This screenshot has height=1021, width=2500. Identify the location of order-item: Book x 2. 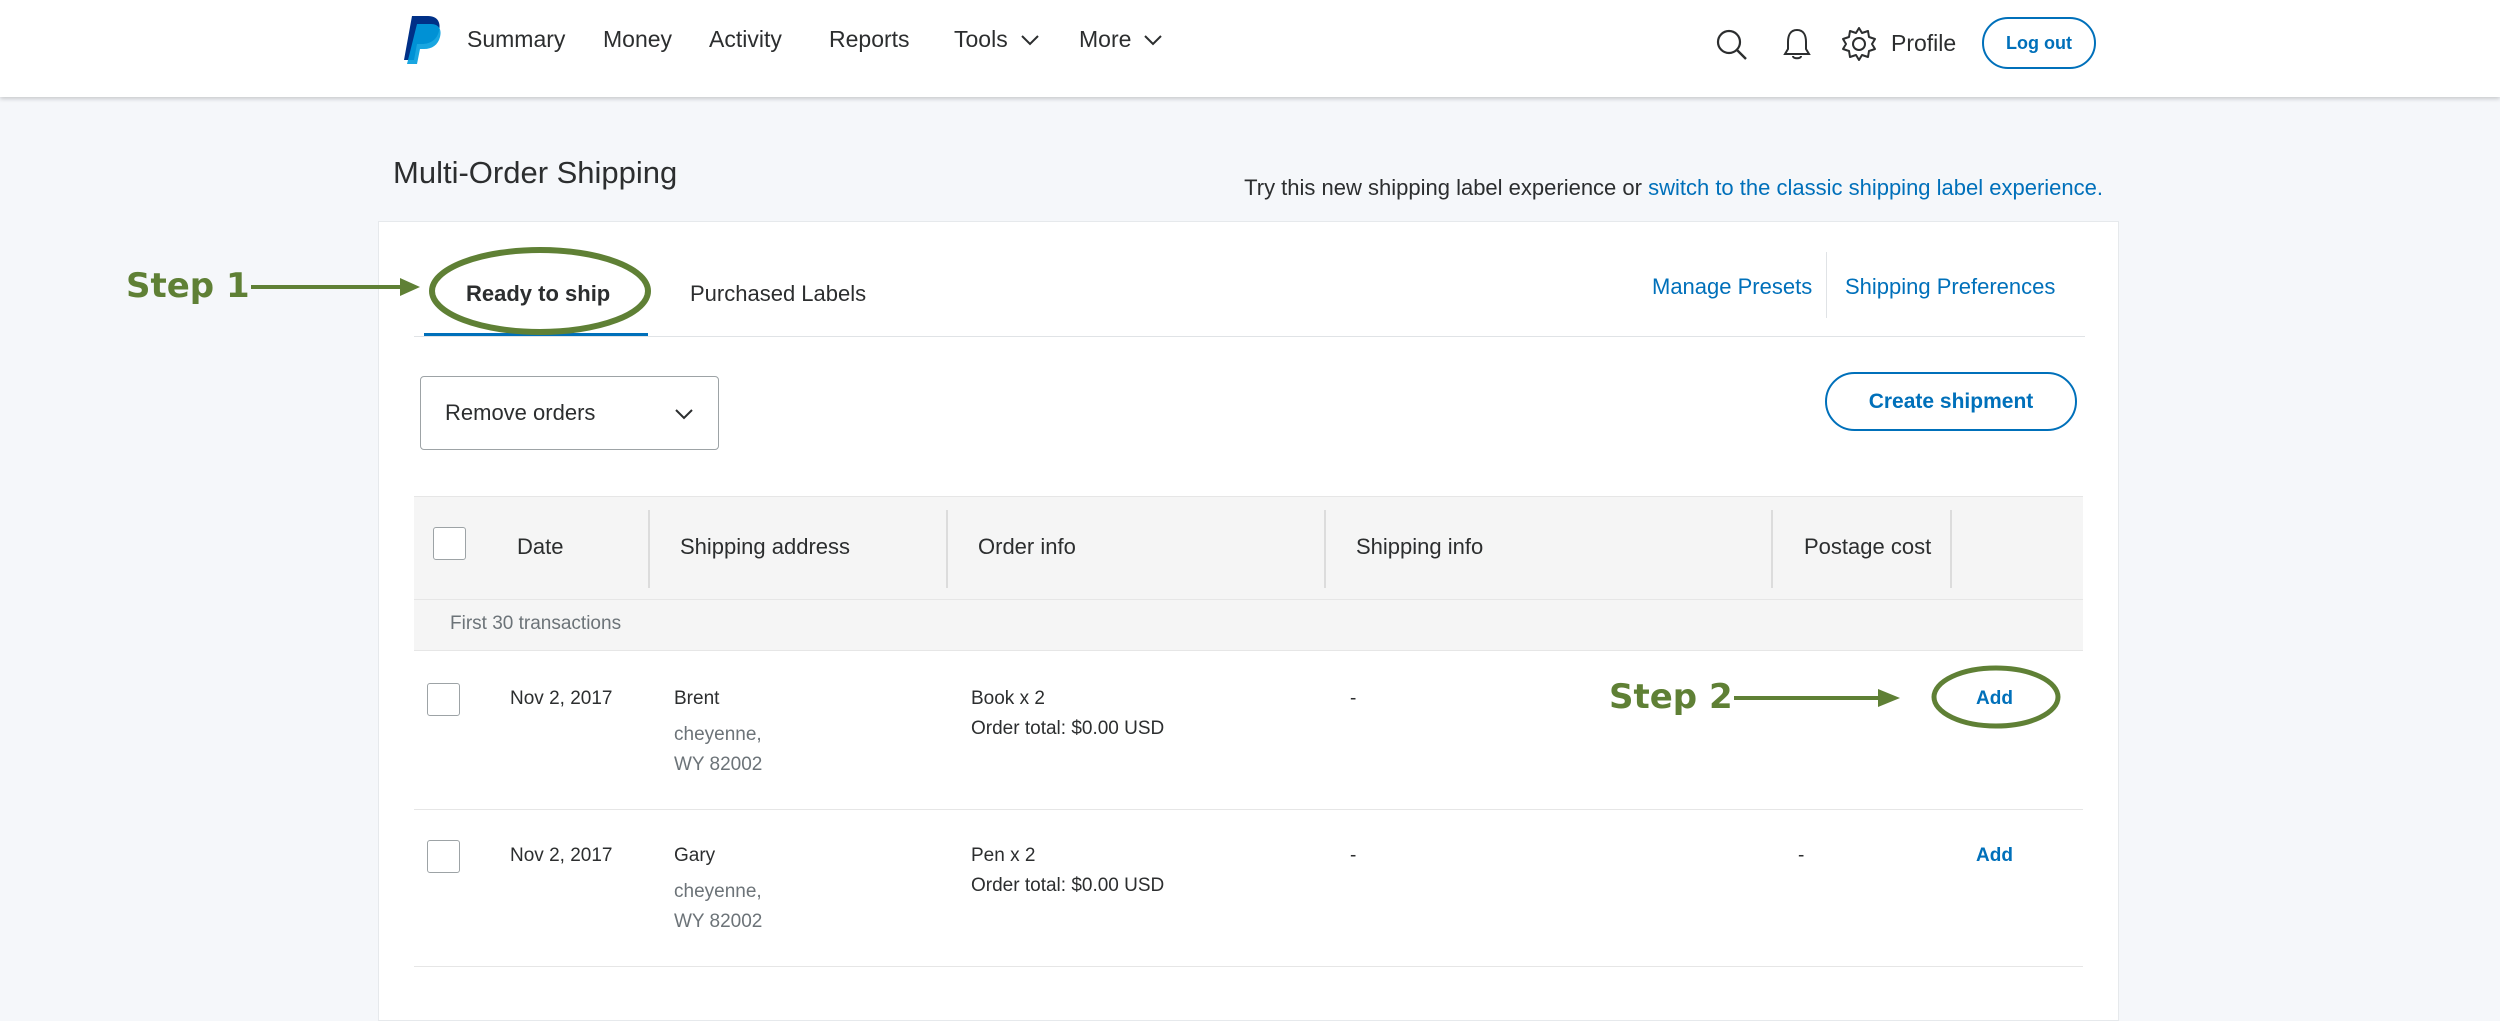
(1008, 698).